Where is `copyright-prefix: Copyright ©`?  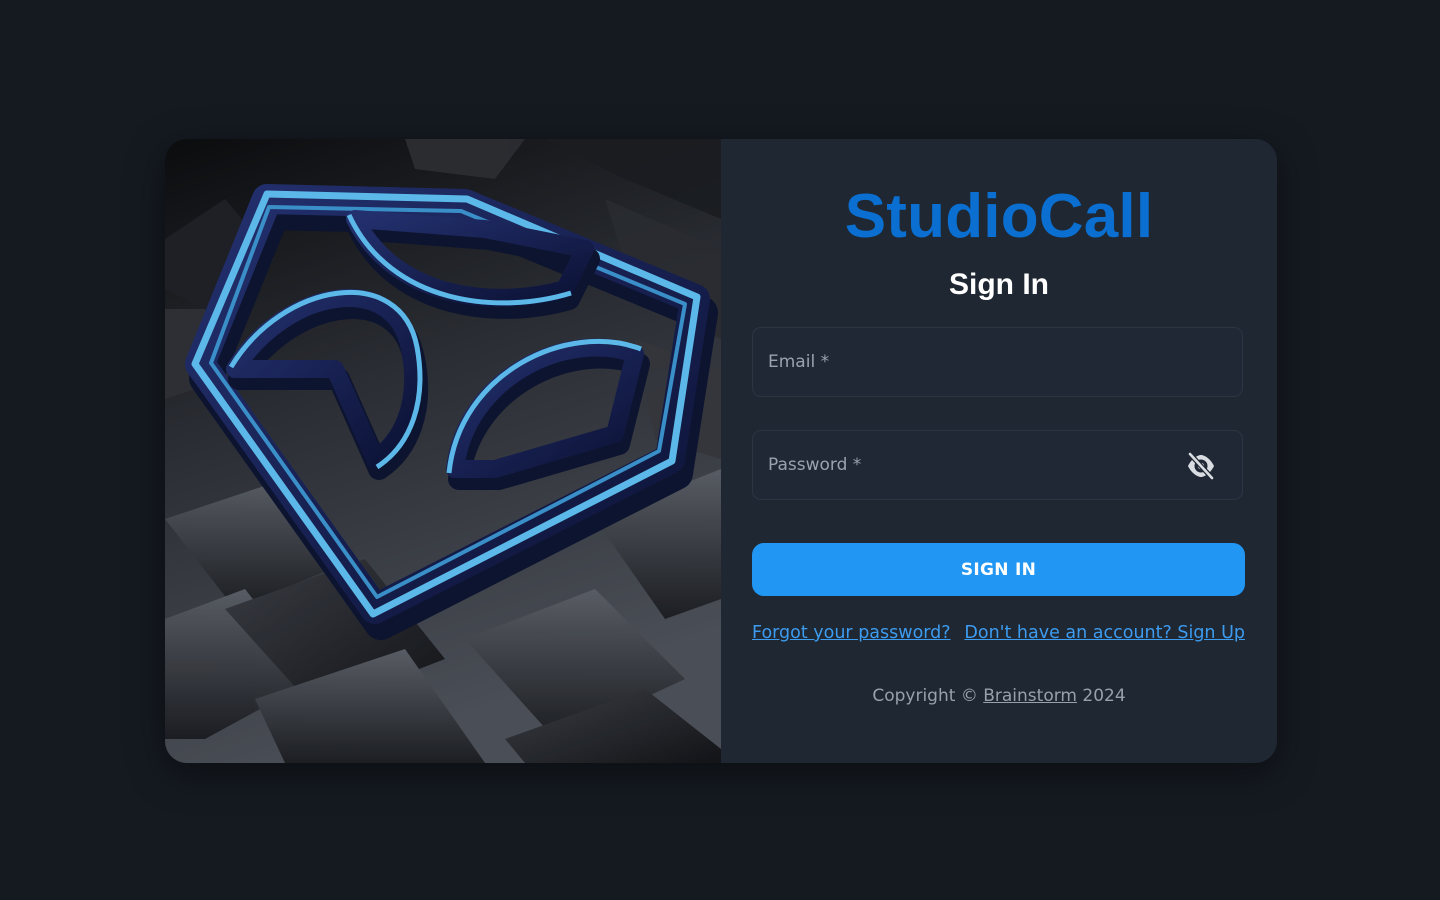 copyright-prefix: Copyright © is located at coordinates (925, 696).